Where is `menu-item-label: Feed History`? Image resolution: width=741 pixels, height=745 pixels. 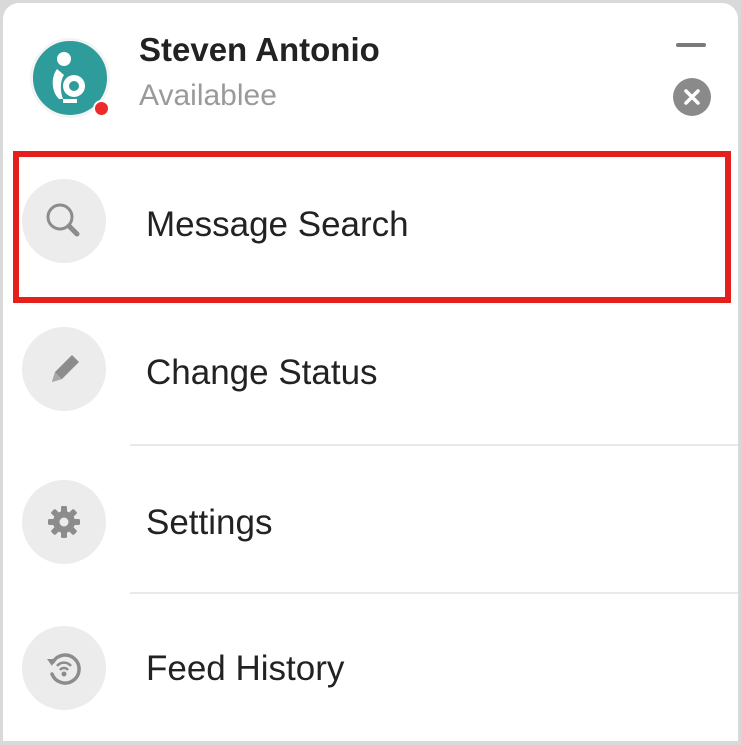
menu-item-label: Feed History is located at coordinates (245, 668).